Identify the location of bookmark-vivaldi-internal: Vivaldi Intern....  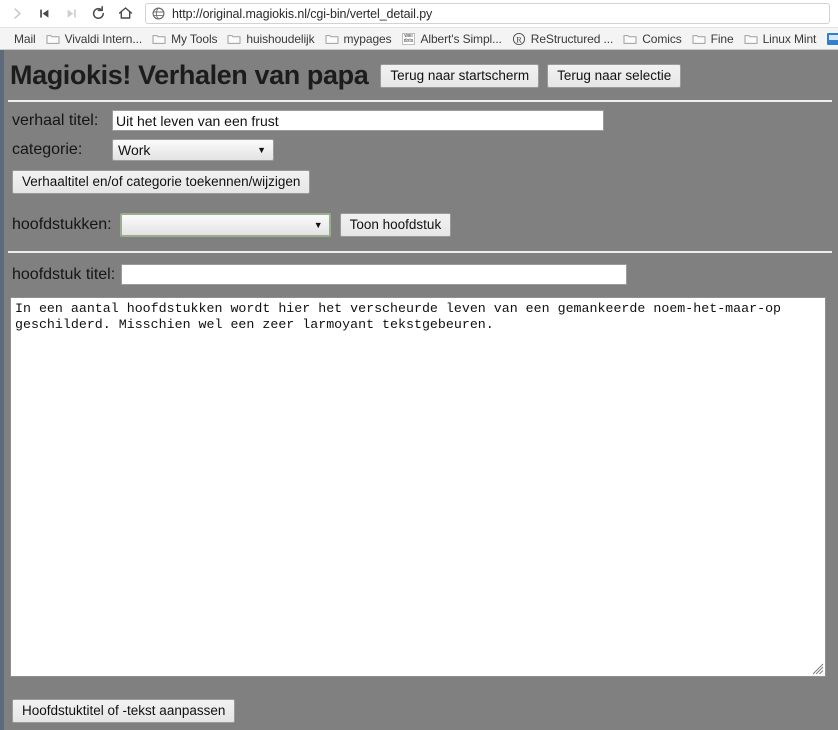
(94, 38).